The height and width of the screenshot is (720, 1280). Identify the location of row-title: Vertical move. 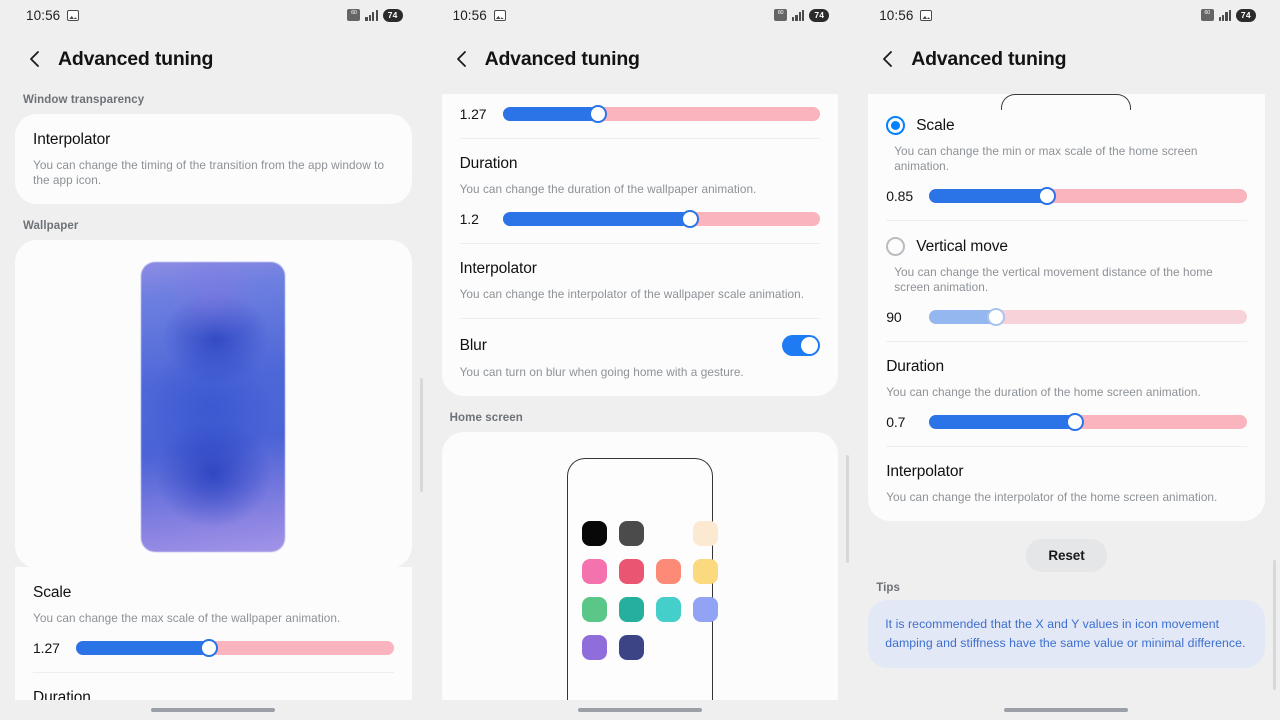
(962, 246).